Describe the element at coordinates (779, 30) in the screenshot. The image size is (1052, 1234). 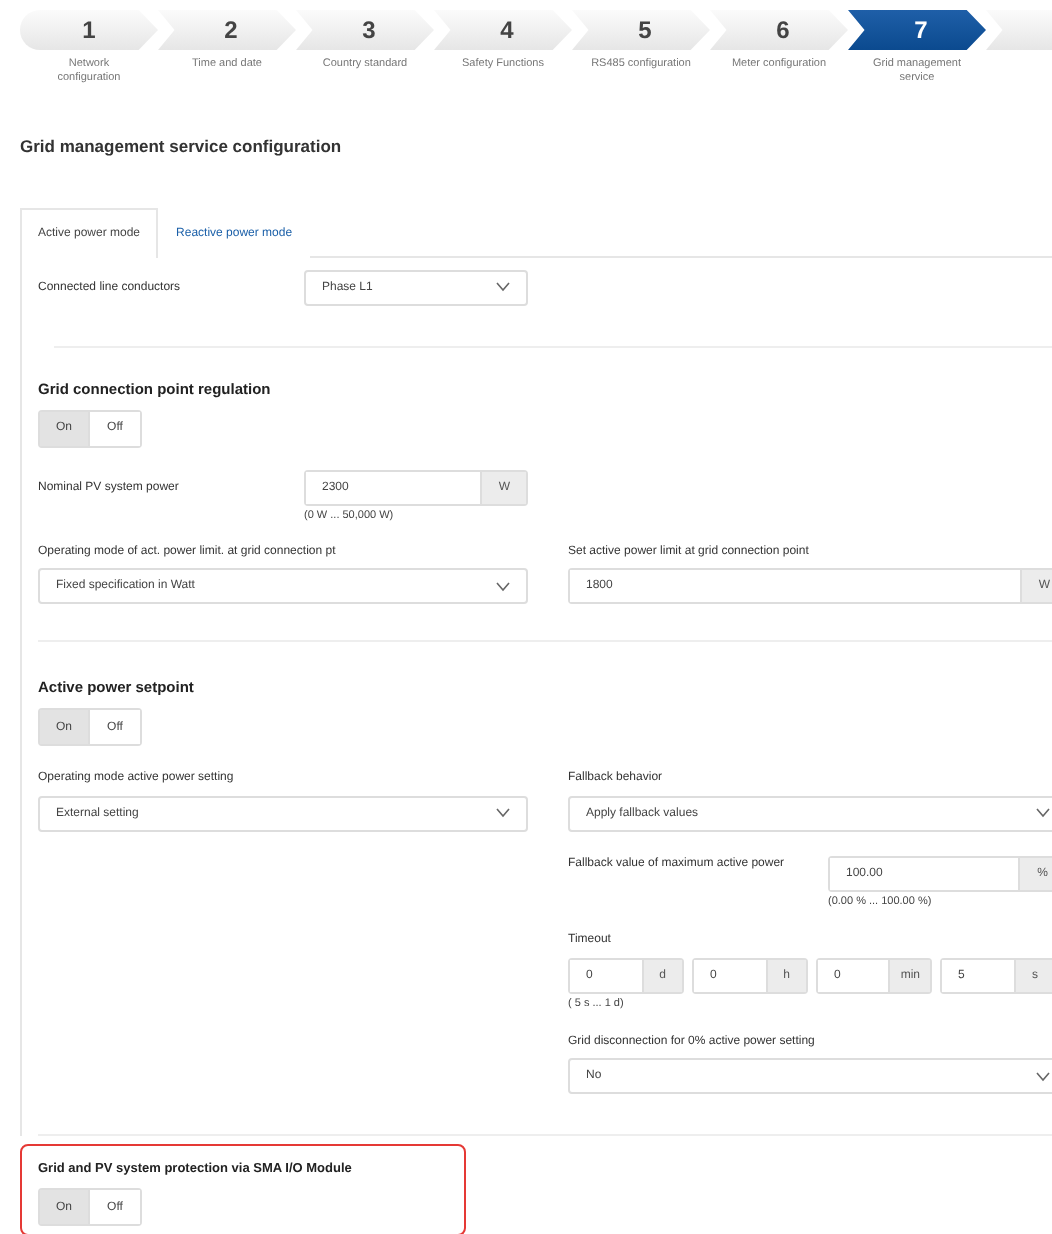
I see `wizard-step: 6` at that location.